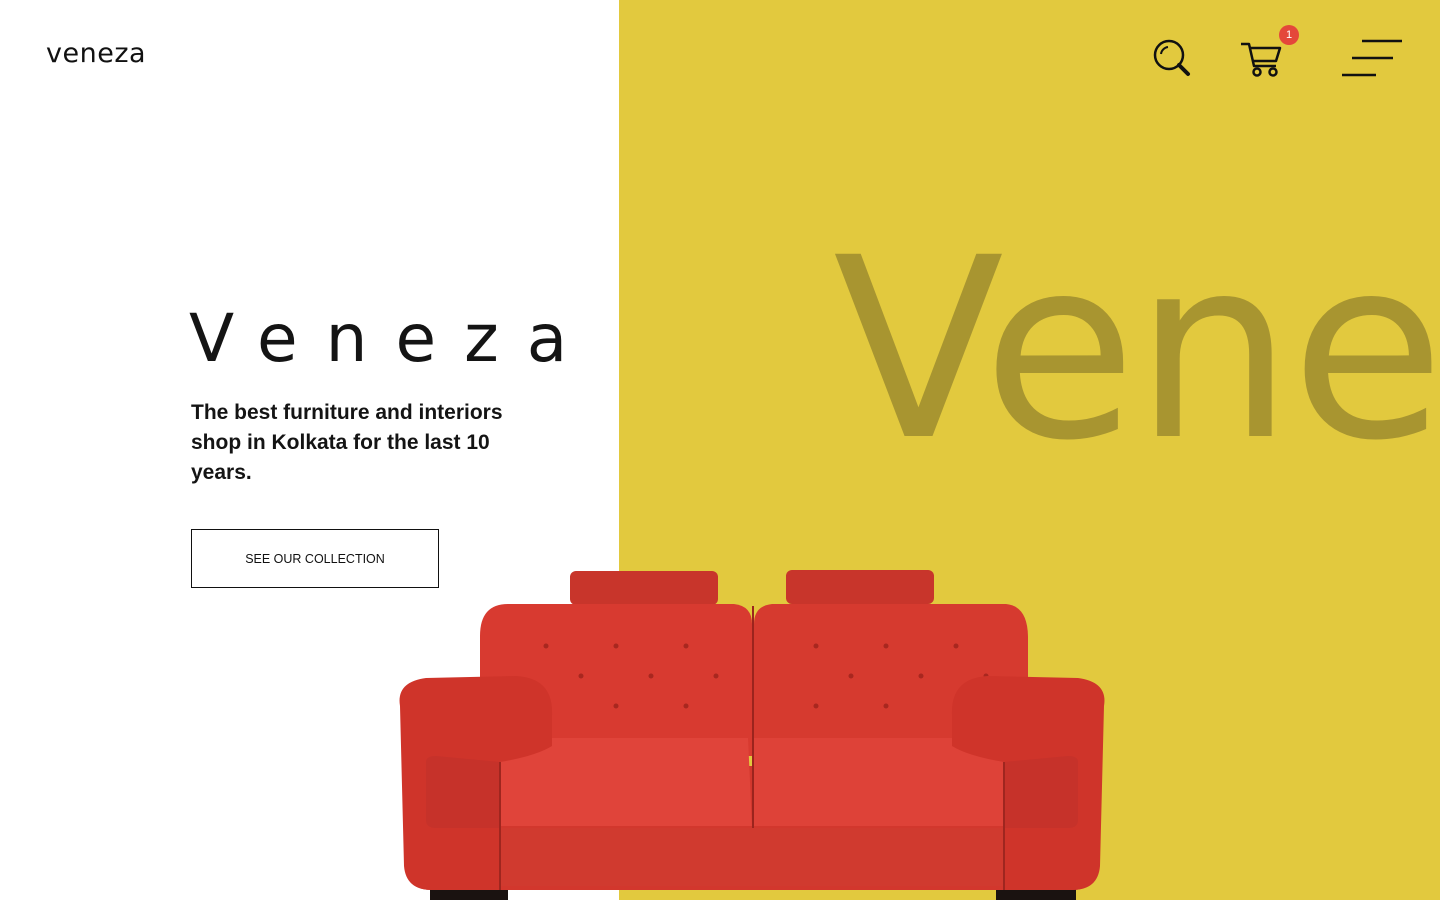 This screenshot has height=900, width=1440. Describe the element at coordinates (1289, 35) in the screenshot. I see `cart-count-badge: 1` at that location.